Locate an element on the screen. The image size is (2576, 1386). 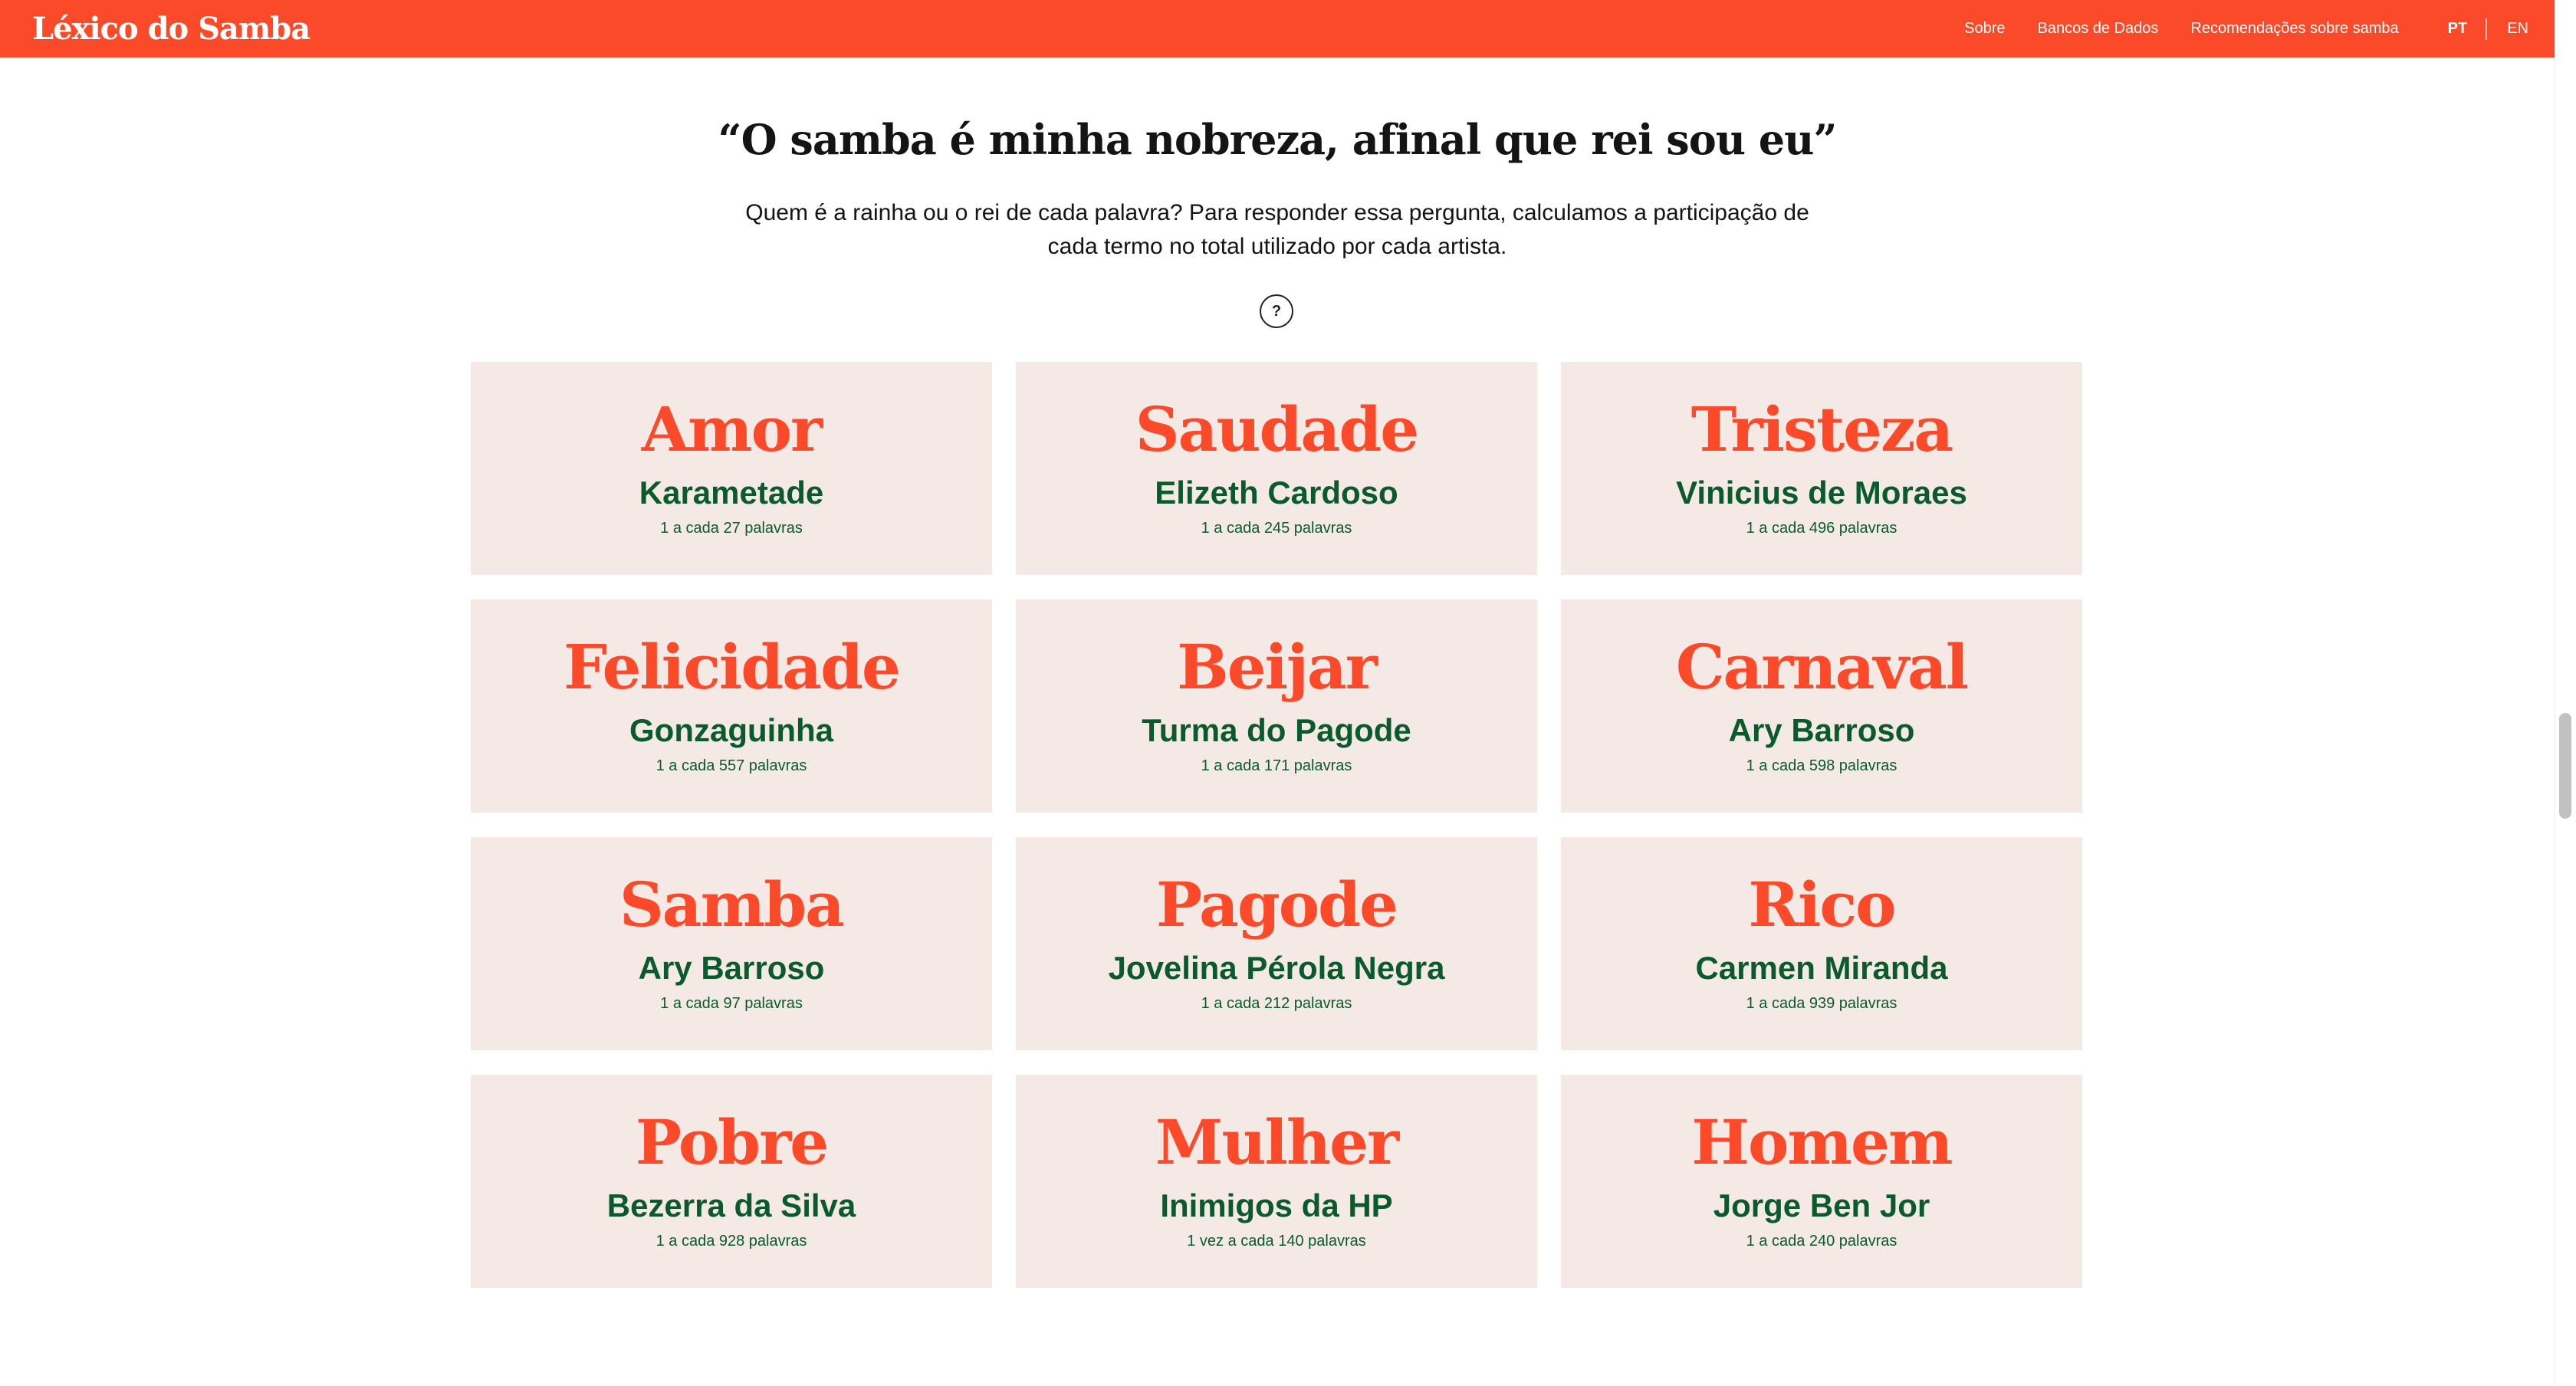
card-frequency: 1 a cada 27 palavras is located at coordinates (732, 528).